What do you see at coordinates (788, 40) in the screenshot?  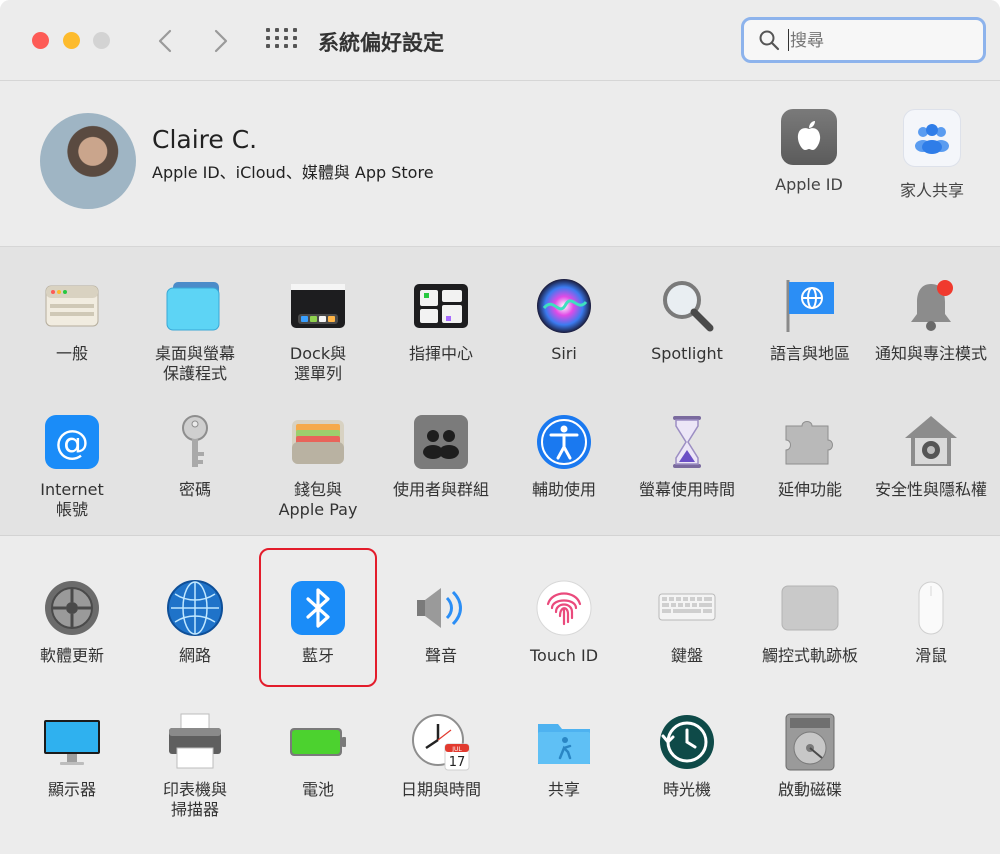 I see `text-cursor` at bounding box center [788, 40].